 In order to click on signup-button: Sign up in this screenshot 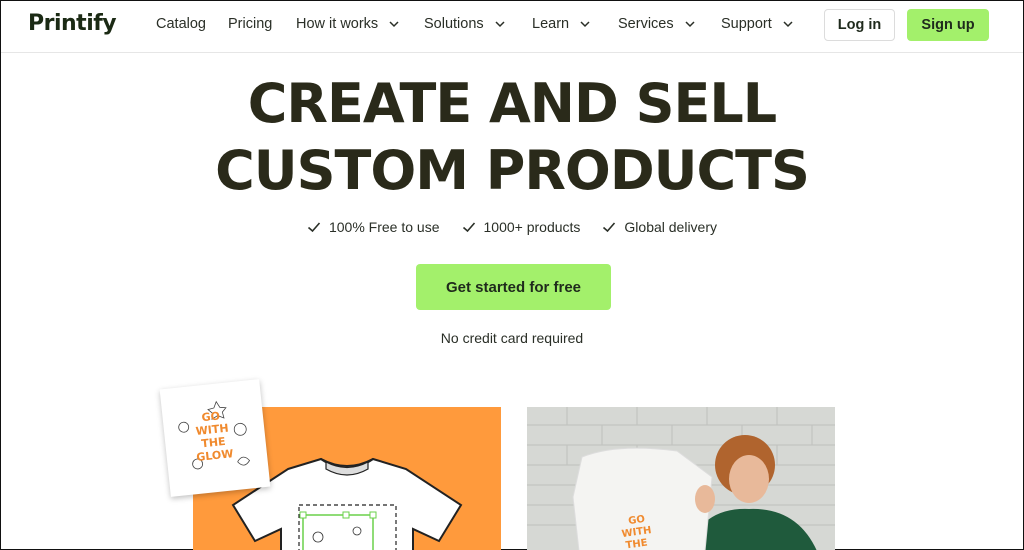, I will do `click(948, 25)`.